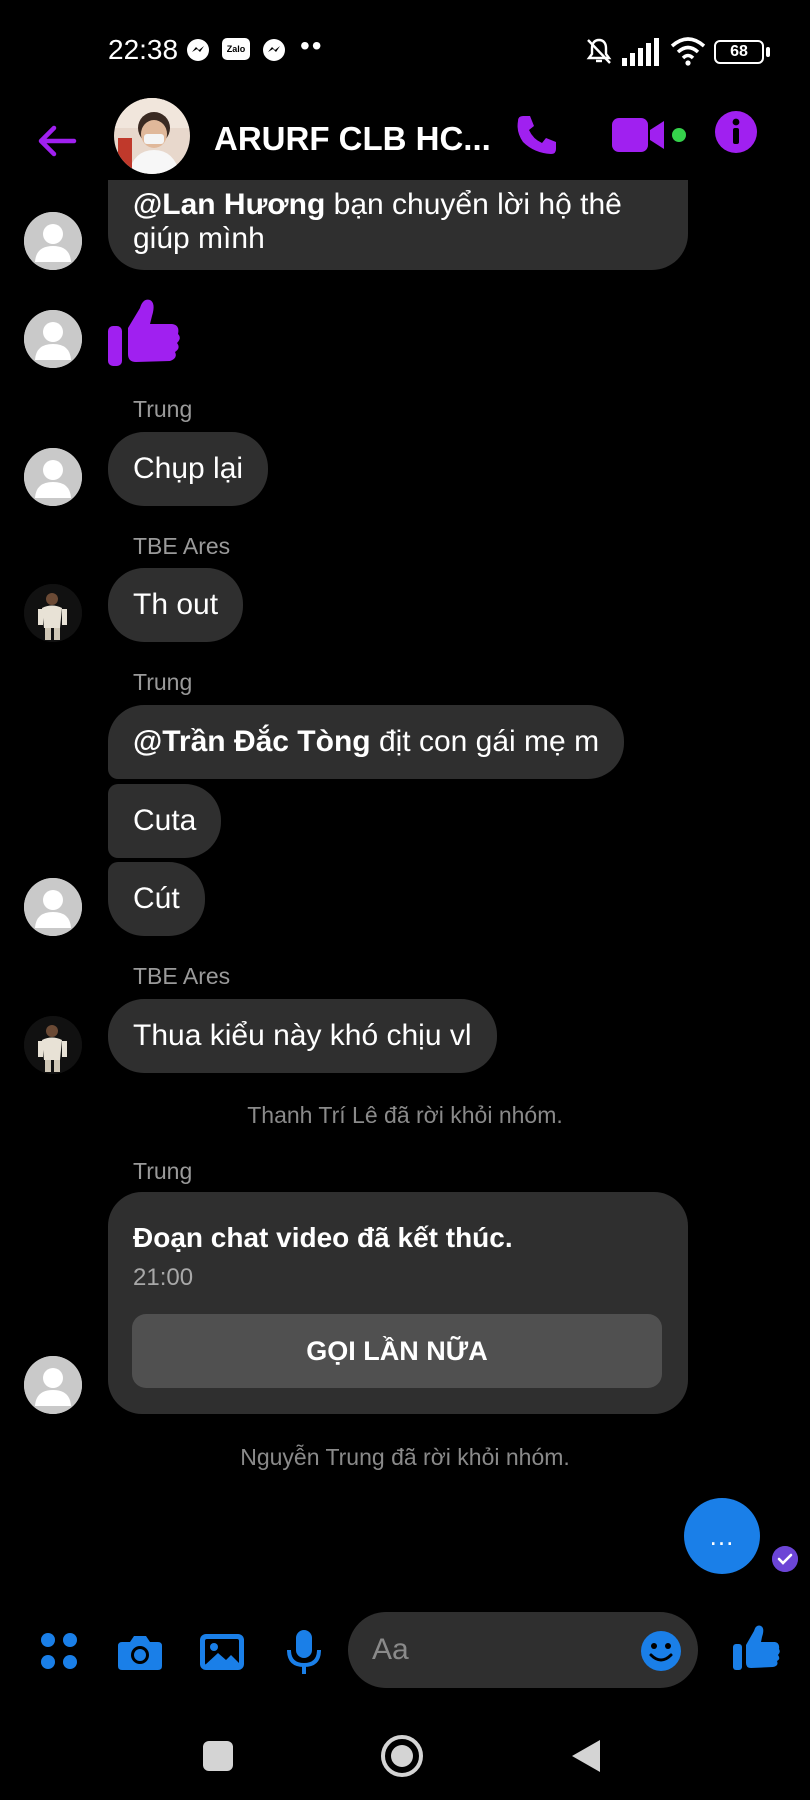  Describe the element at coordinates (639, 135) in the screenshot. I see `video-call-icon` at that location.